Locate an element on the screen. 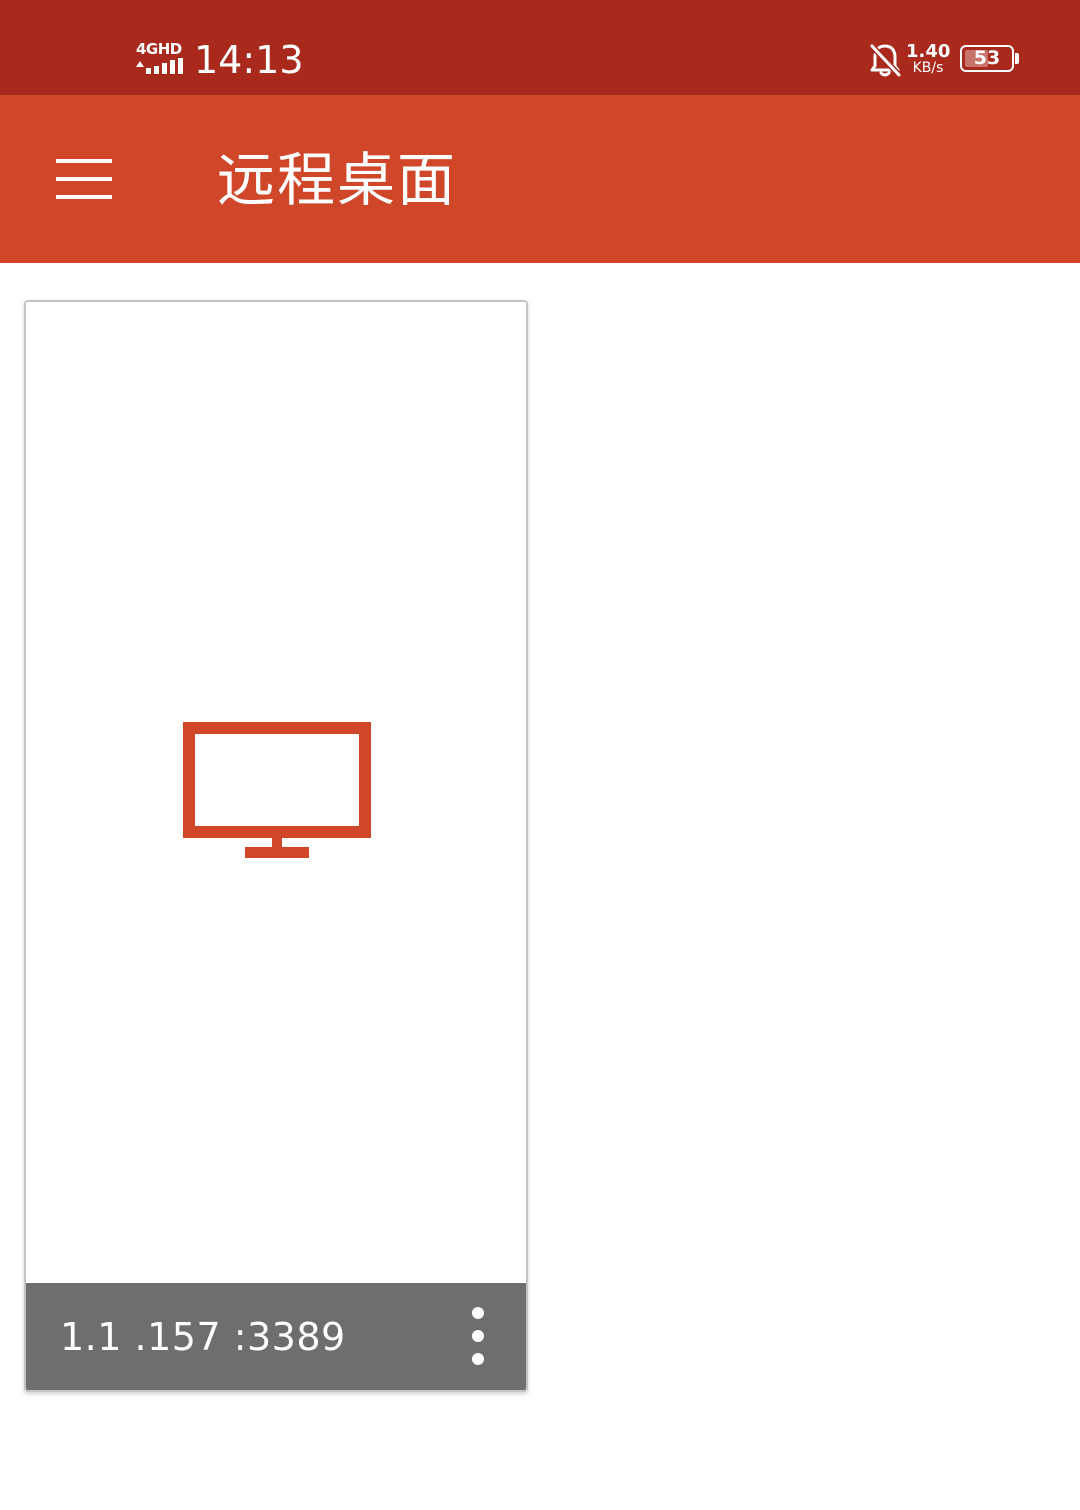  hamburger-menu-icon is located at coordinates (84, 179).